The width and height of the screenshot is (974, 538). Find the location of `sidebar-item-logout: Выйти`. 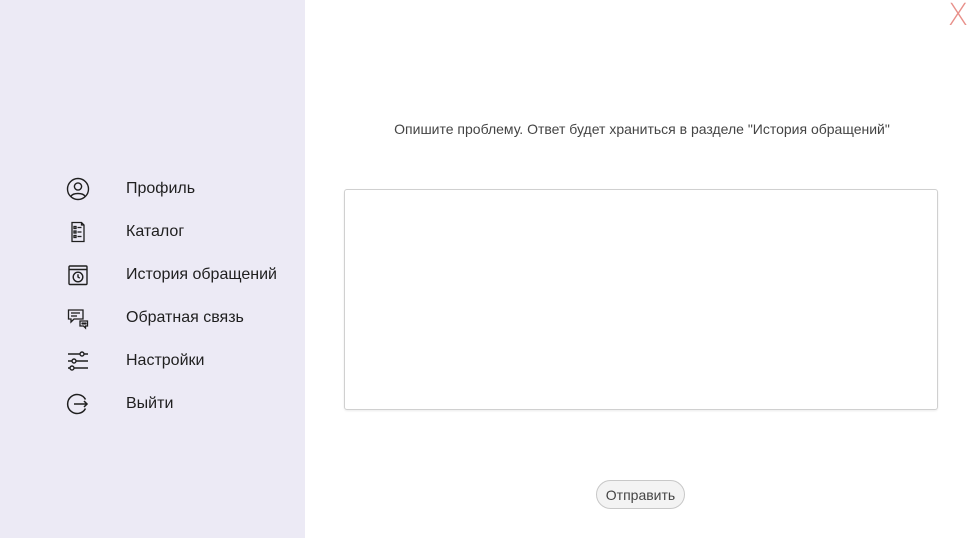

sidebar-item-logout: Выйти is located at coordinates (170, 403).